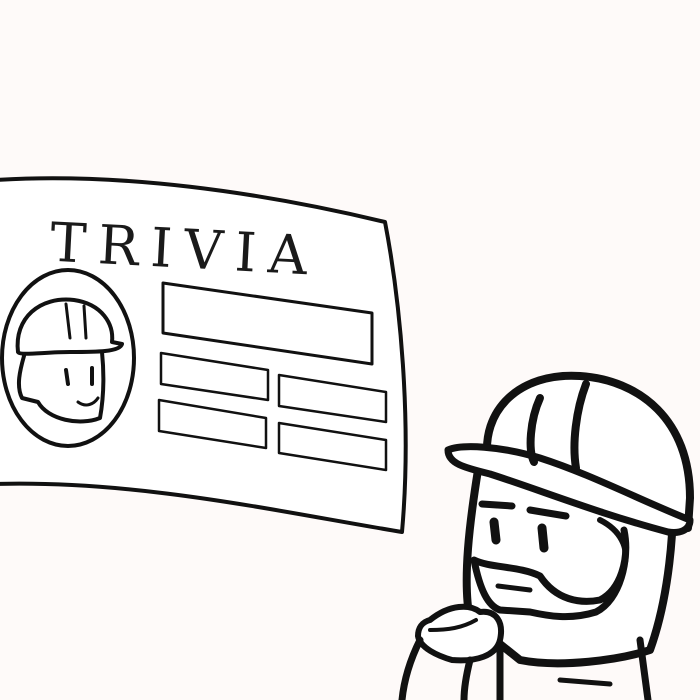 Image resolution: width=700 pixels, height=700 pixels. What do you see at coordinates (459, 633) in the screenshot?
I see `worker-hand` at bounding box center [459, 633].